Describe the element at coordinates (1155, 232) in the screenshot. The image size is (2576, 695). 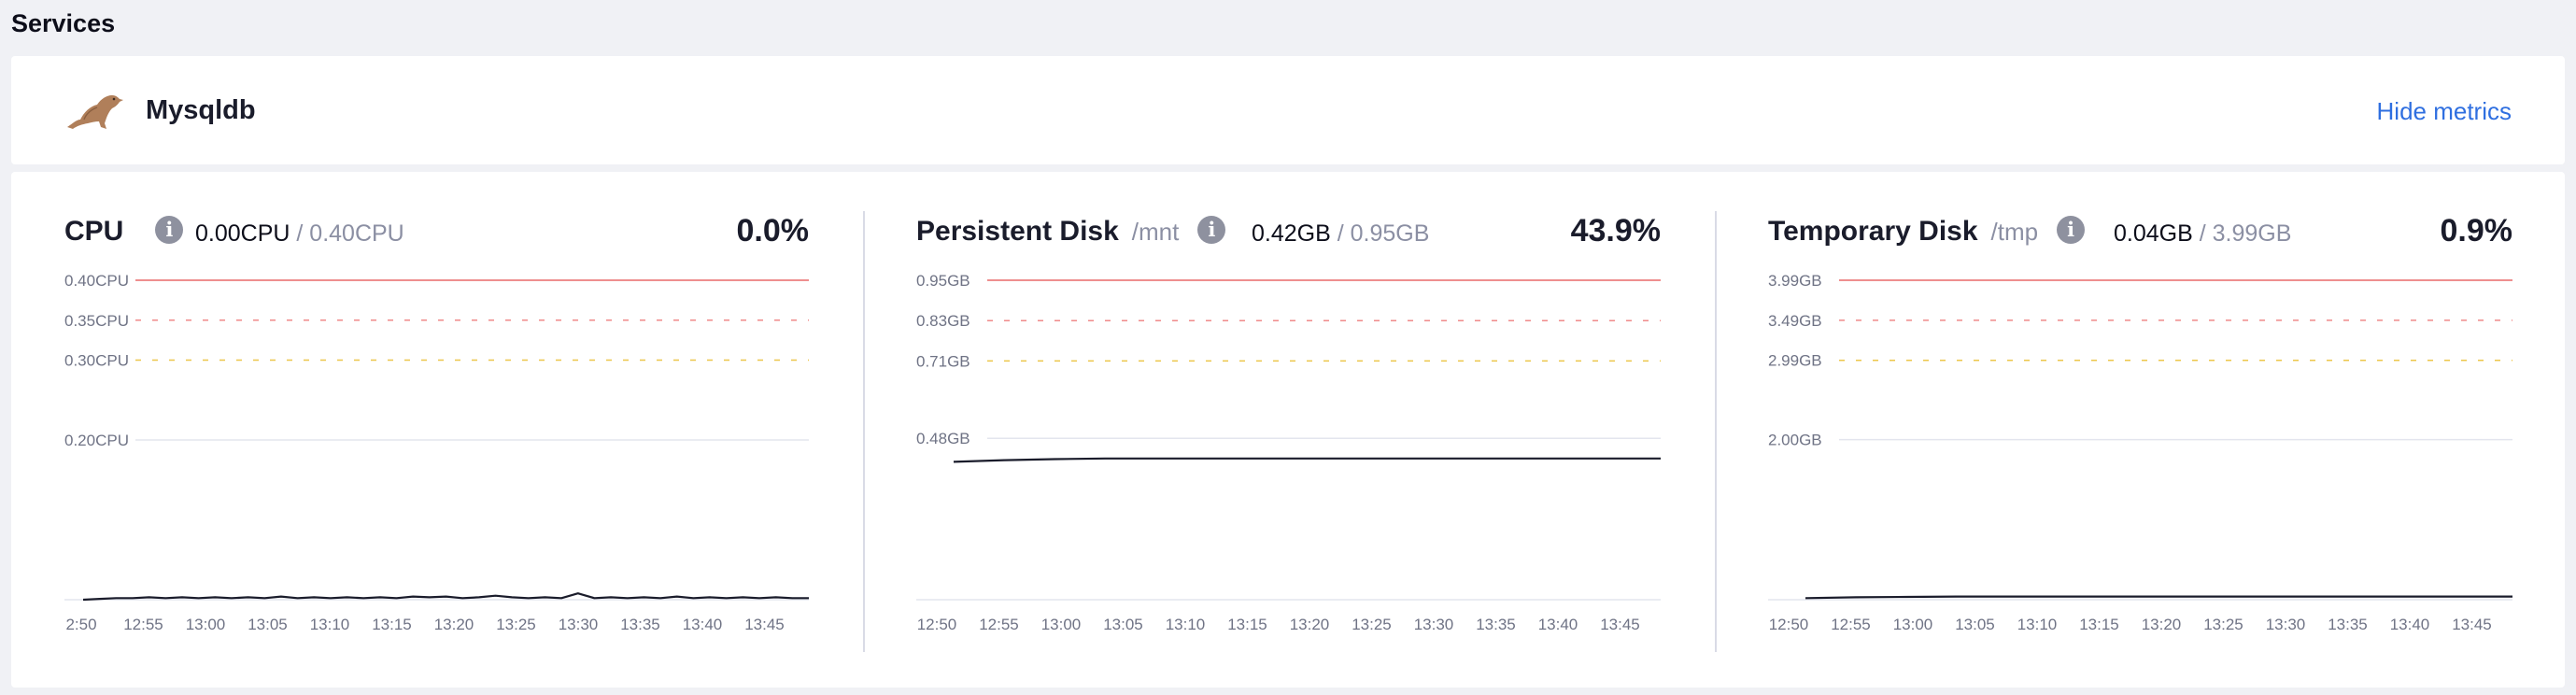
I see `metric-path: /mnt` at that location.